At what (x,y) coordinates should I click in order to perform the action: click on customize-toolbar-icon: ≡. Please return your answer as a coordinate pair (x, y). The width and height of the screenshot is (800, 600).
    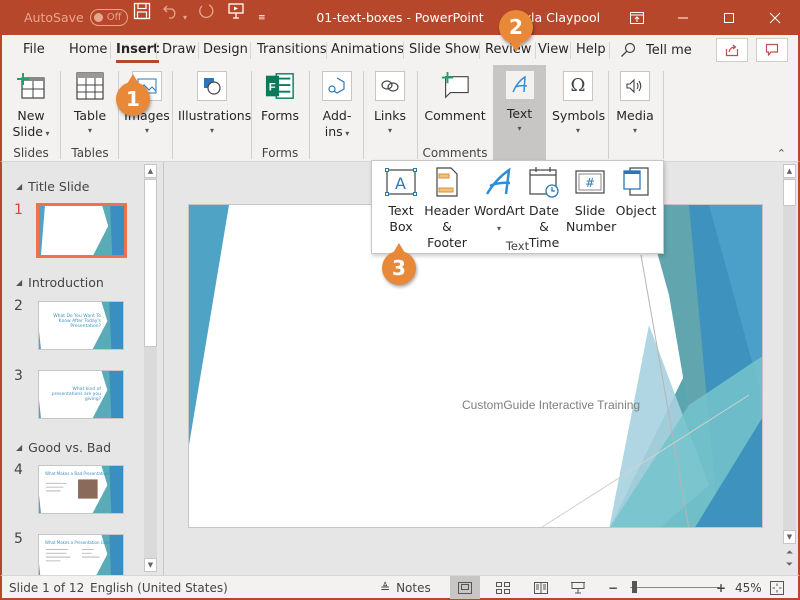
    Looking at the image, I should click on (262, 17).